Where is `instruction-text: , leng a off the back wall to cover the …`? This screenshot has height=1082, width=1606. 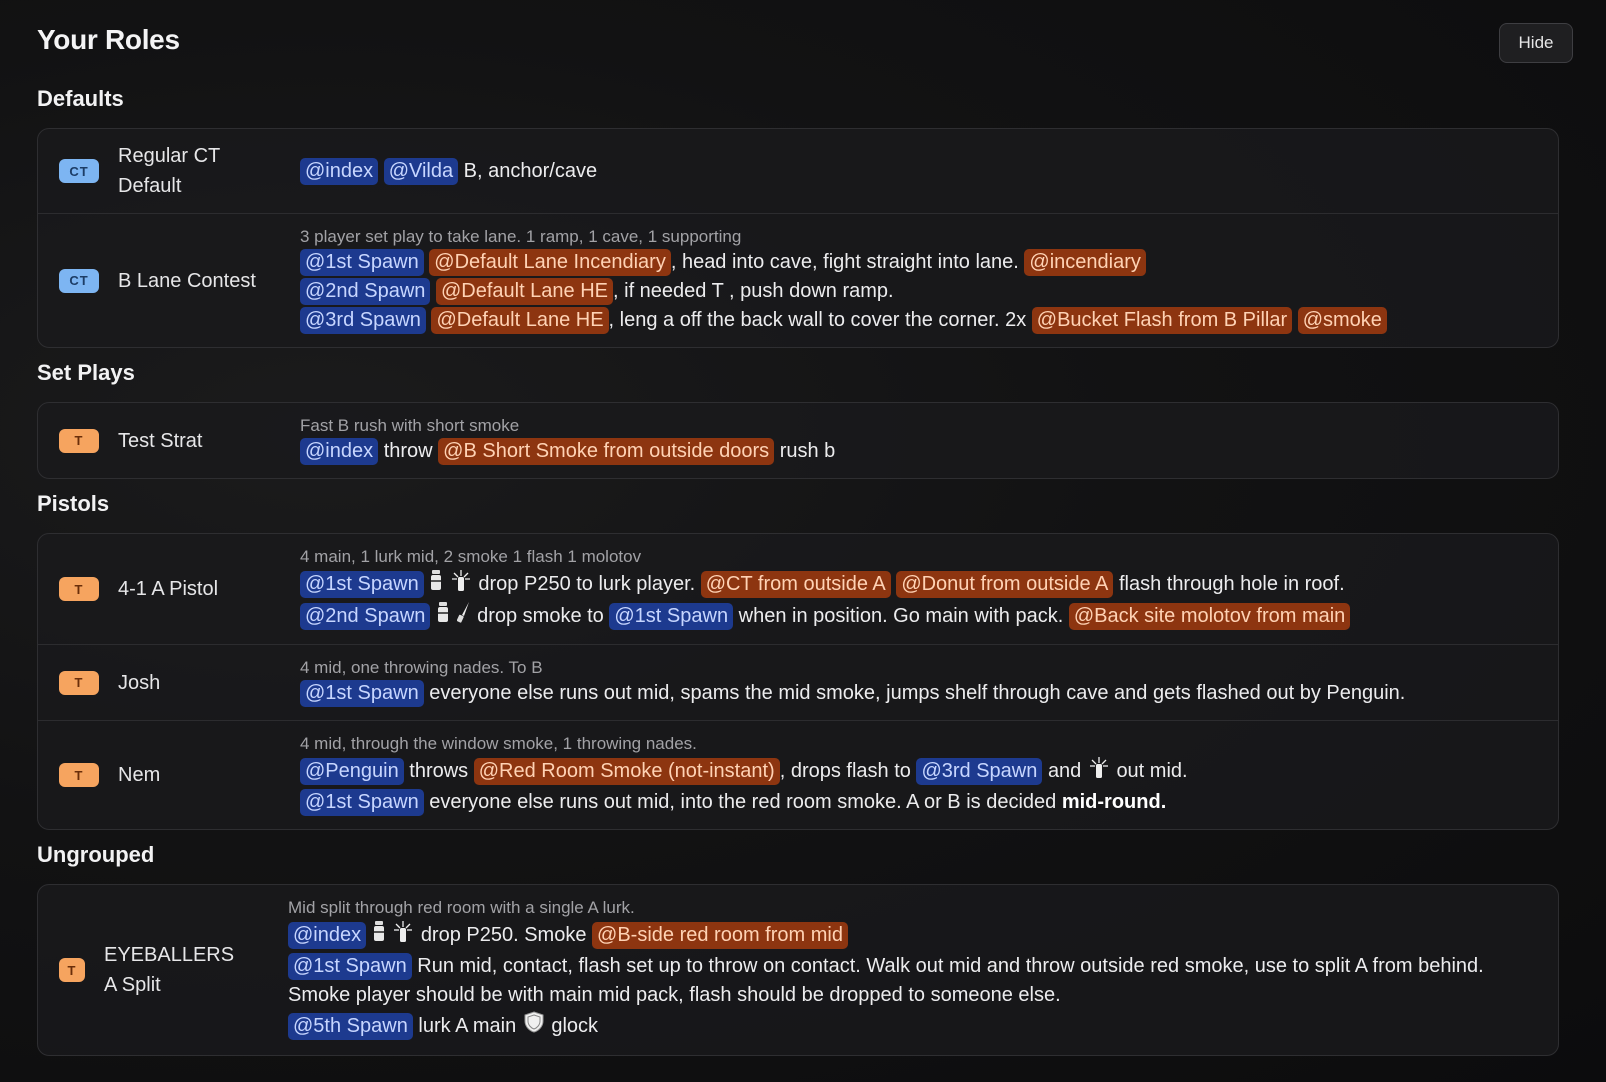 instruction-text: , leng a off the back wall to cover the … is located at coordinates (817, 320).